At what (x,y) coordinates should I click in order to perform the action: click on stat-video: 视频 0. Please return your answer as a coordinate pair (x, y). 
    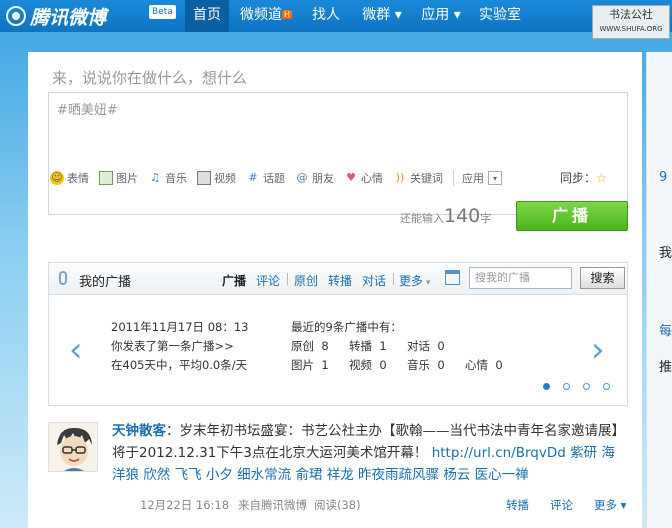
    Looking at the image, I should click on (368, 365).